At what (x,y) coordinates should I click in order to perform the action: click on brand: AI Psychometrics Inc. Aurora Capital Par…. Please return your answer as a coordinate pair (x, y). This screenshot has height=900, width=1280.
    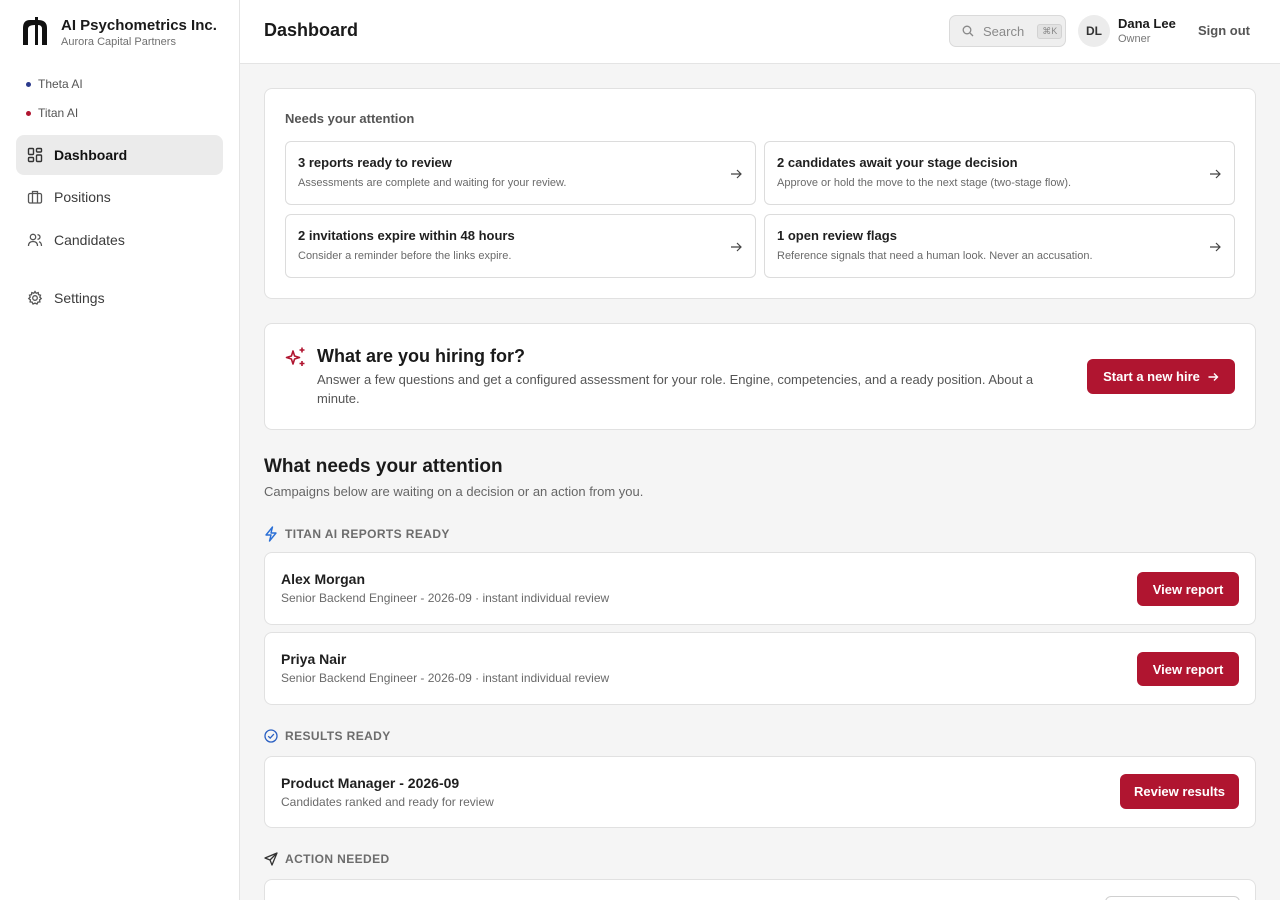
    Looking at the image, I should click on (118, 32).